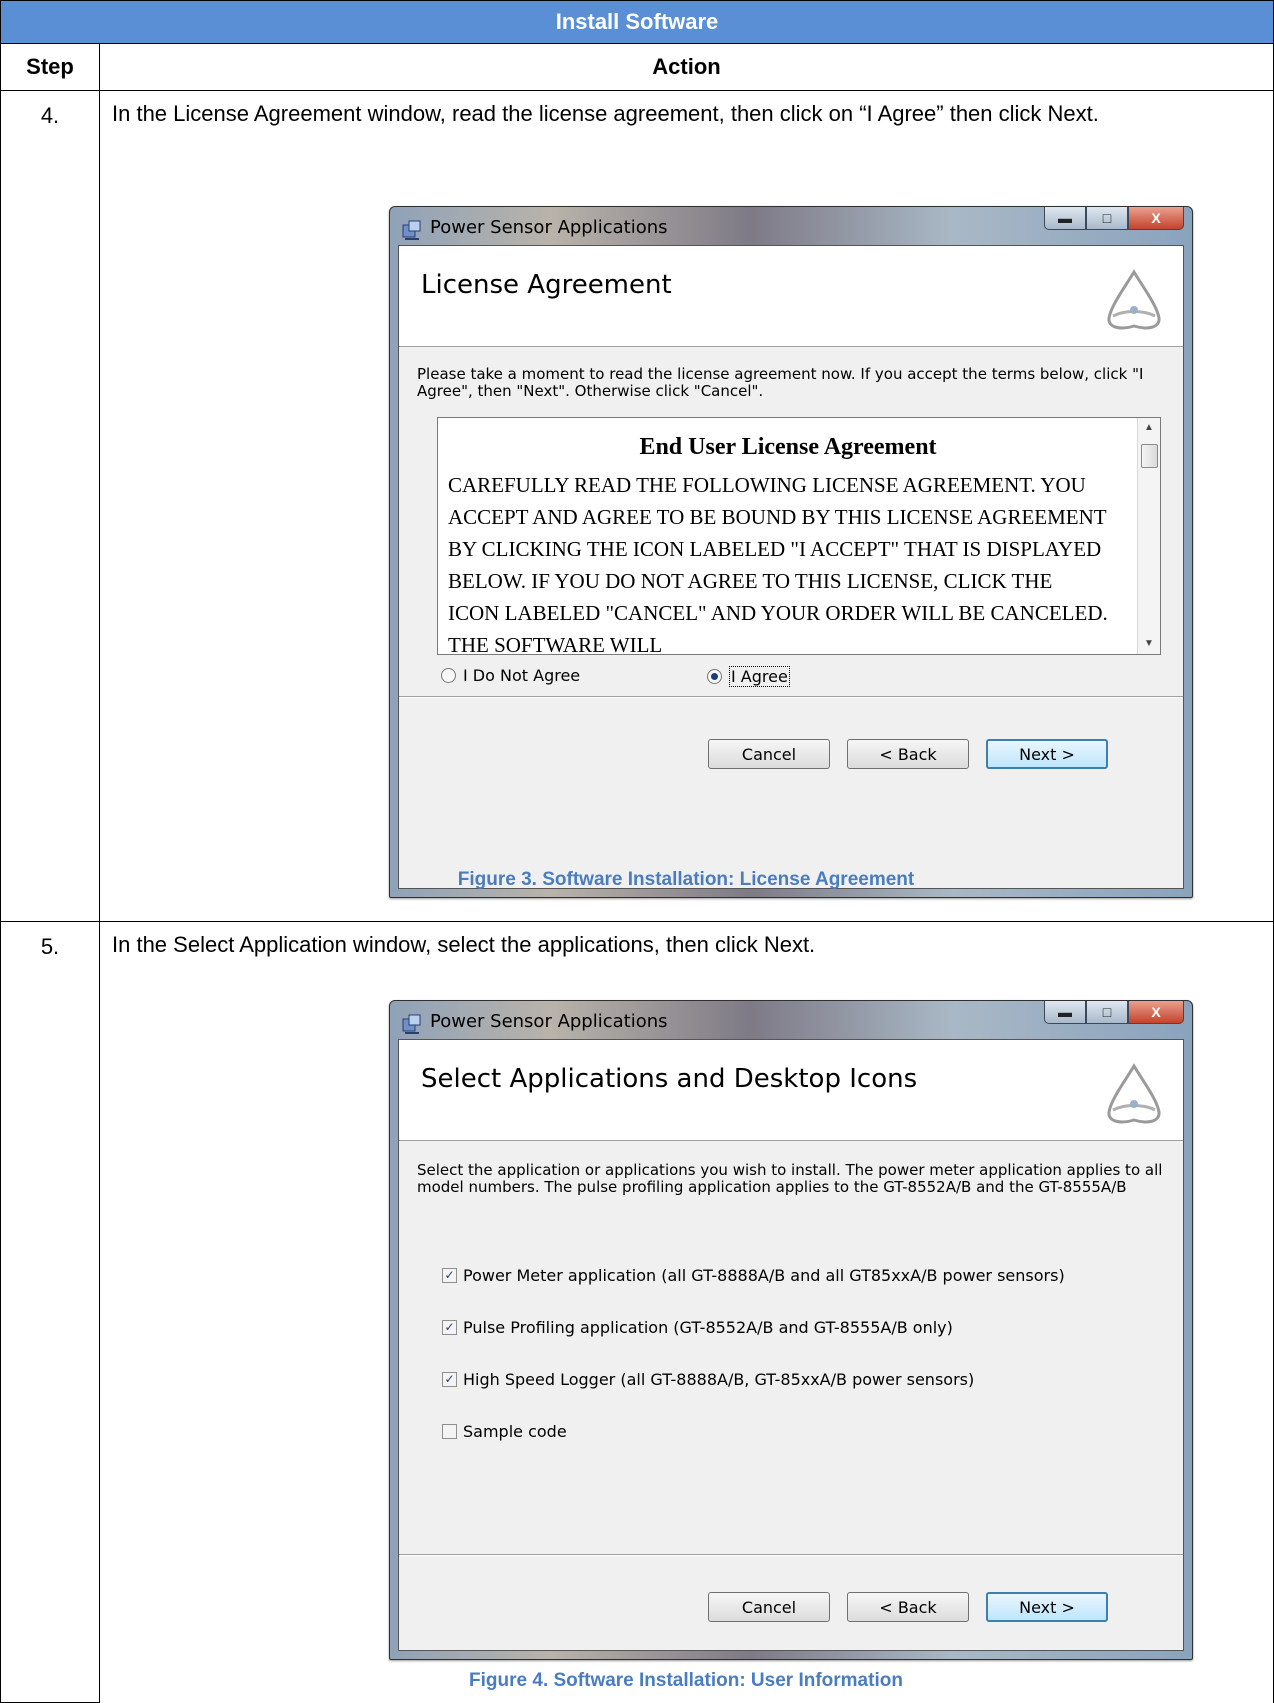 This screenshot has height=1703, width=1274. Describe the element at coordinates (546, 285) in the screenshot. I see `page-title: License Agreement` at that location.